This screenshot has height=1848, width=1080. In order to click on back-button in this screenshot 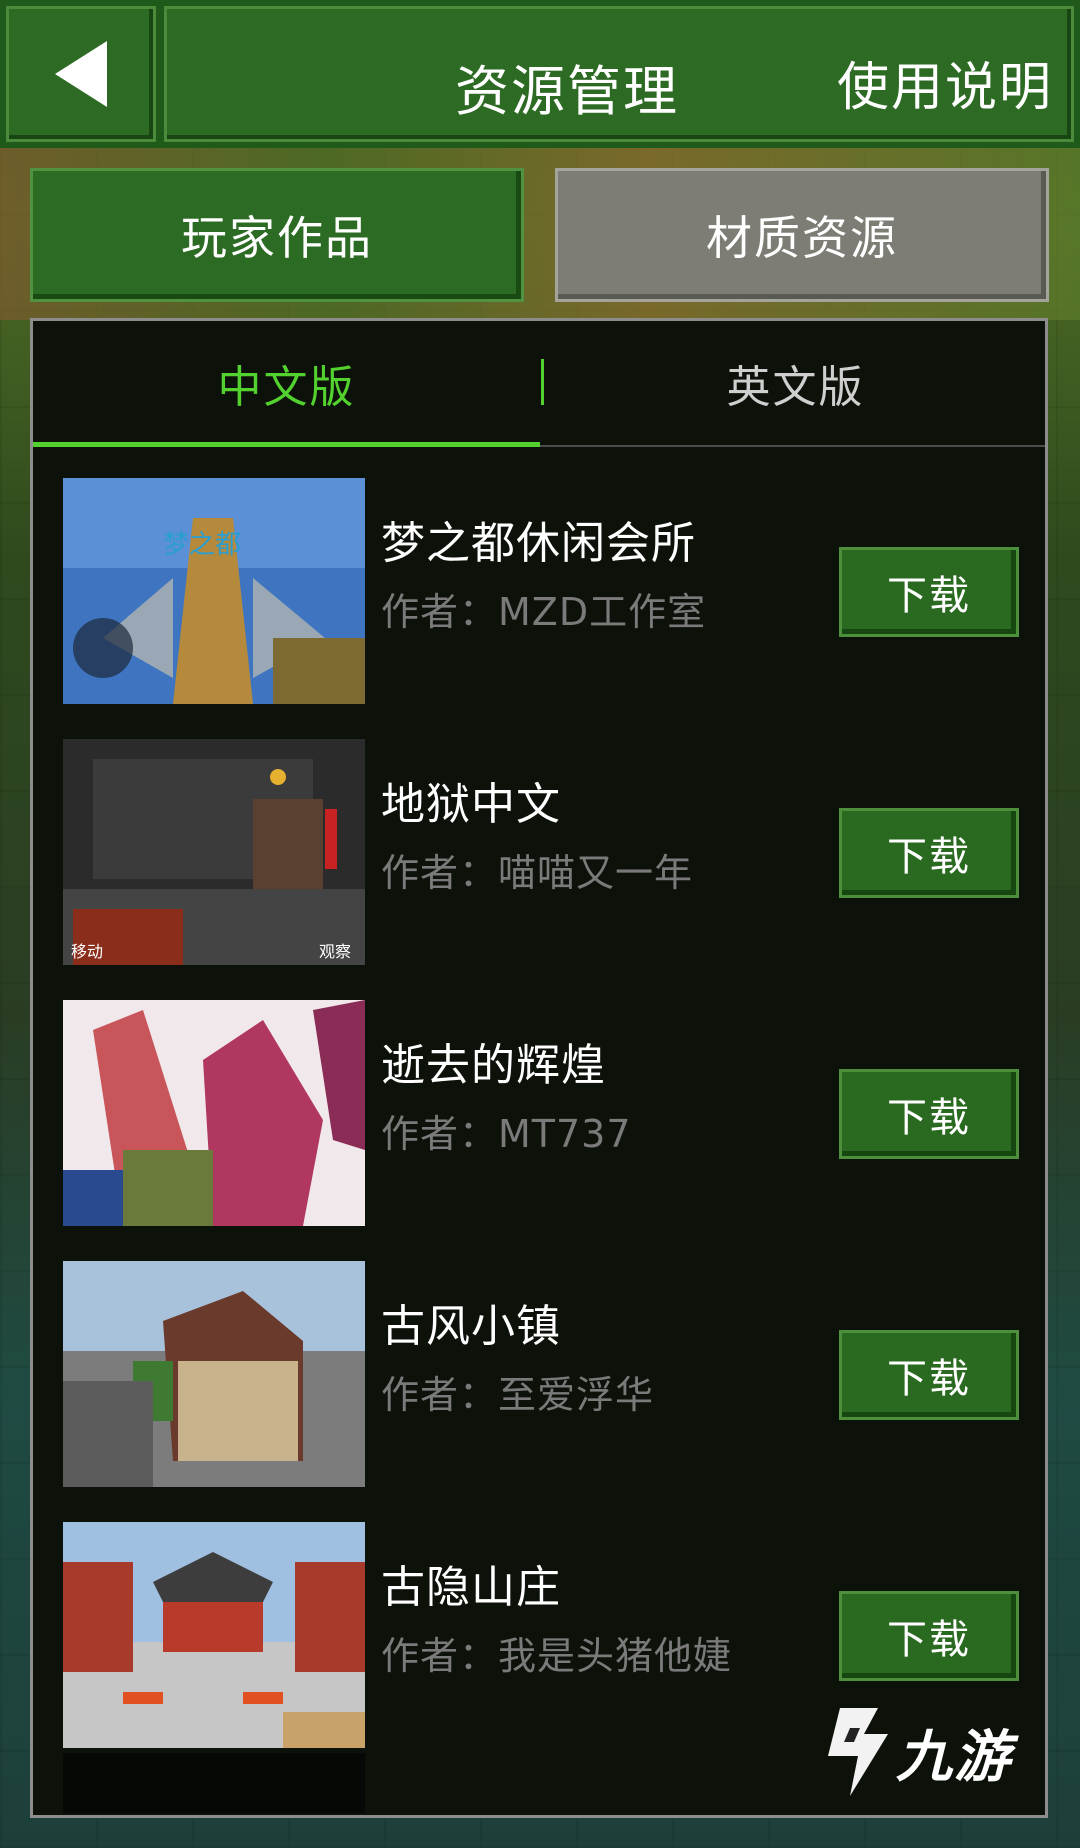, I will do `click(81, 74)`.